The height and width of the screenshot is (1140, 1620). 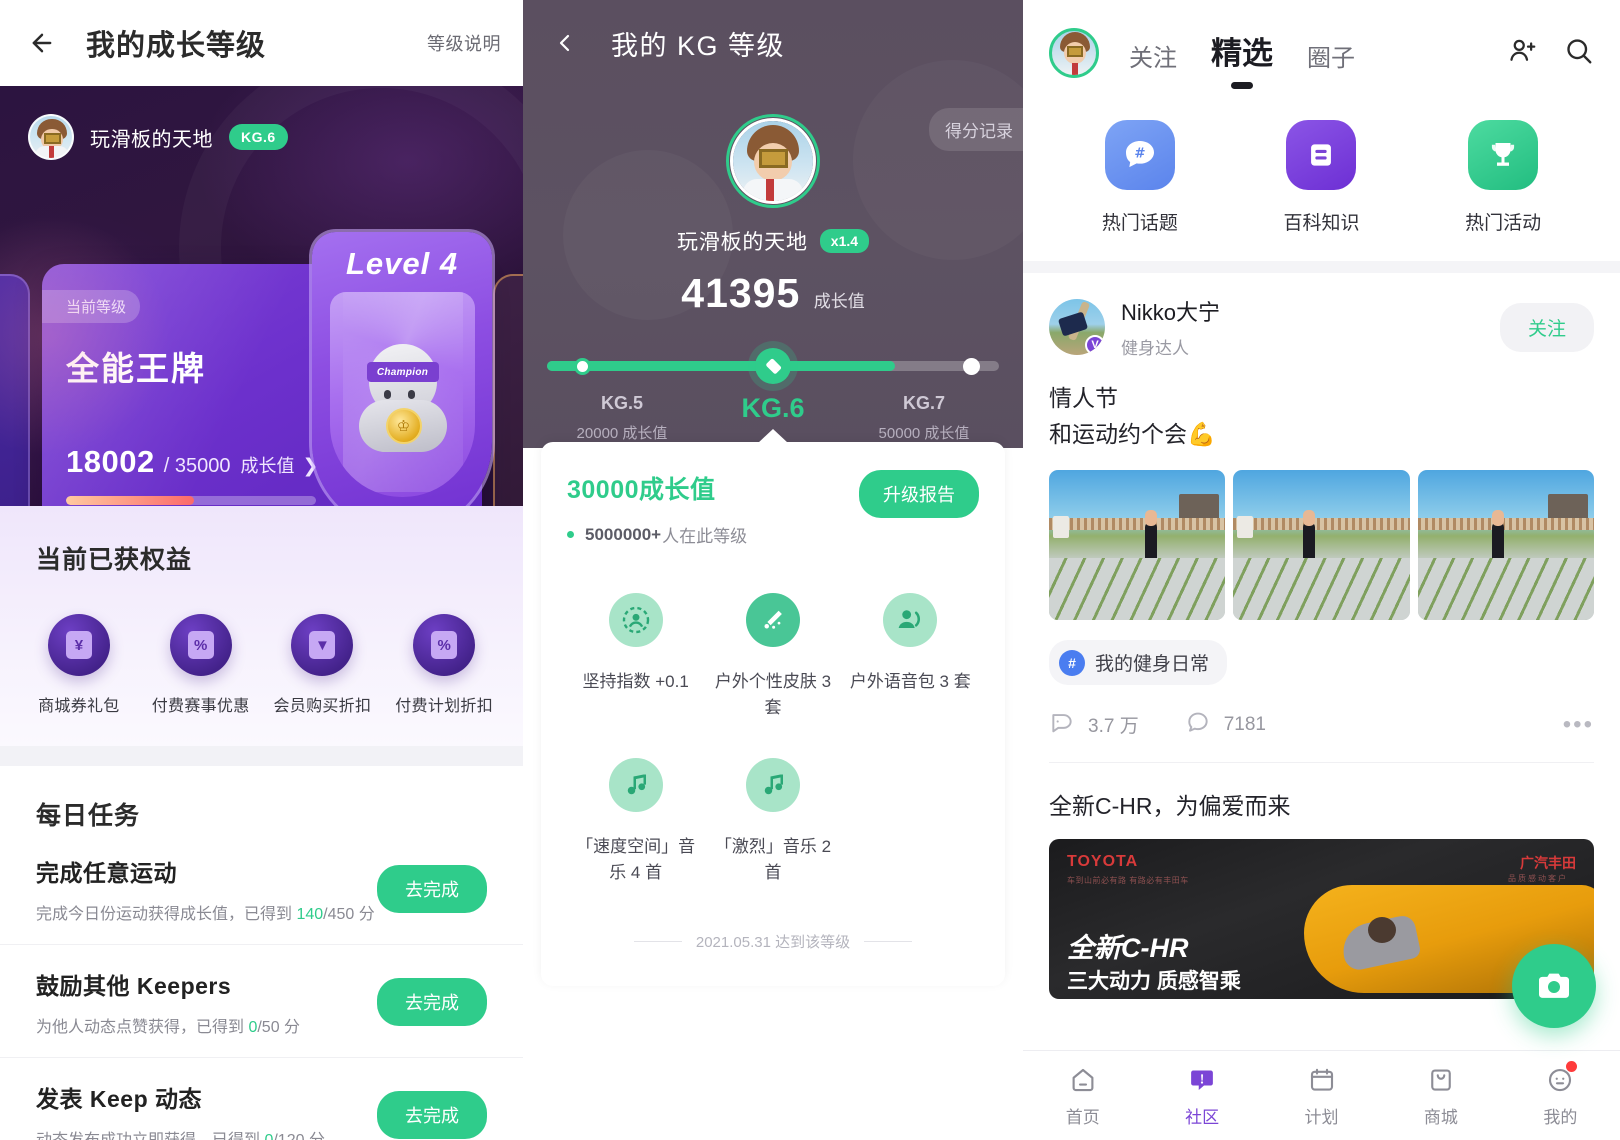 I want to click on benefit-item-member: ▼ 会员购买折扣, so click(x=322, y=665).